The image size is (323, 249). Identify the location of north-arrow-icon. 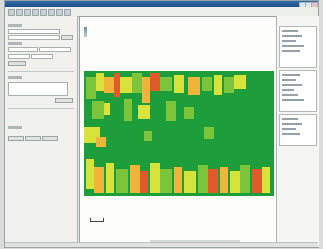
(85, 32).